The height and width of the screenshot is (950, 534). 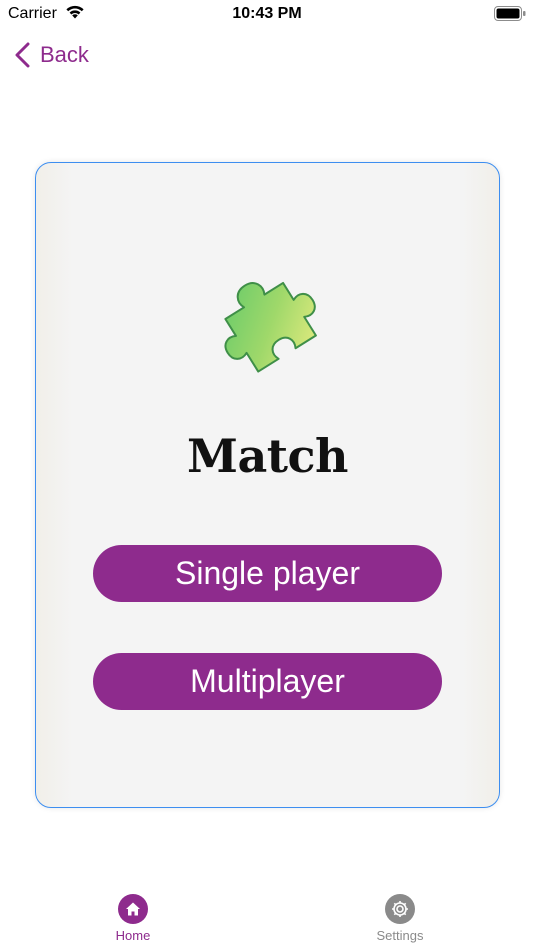 What do you see at coordinates (267, 681) in the screenshot?
I see `multiplayer-button: Multiplayer` at bounding box center [267, 681].